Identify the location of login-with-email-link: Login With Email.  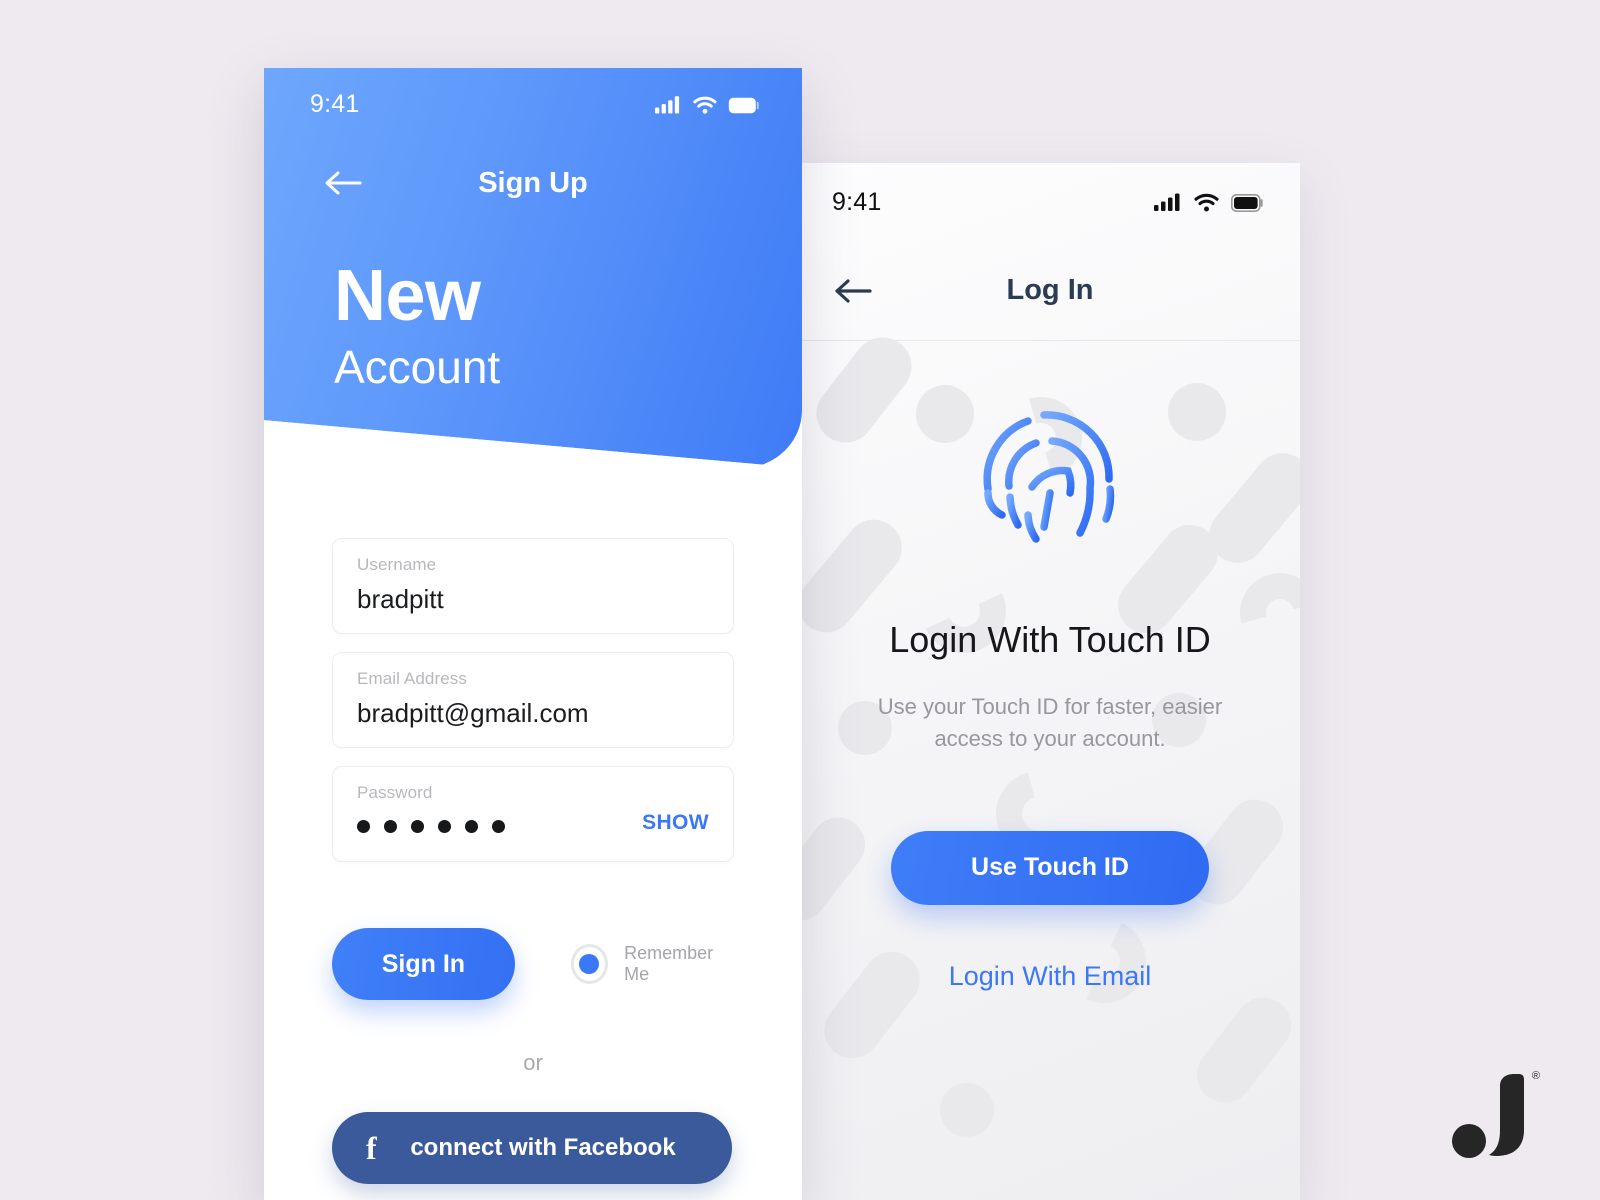
(1050, 976).